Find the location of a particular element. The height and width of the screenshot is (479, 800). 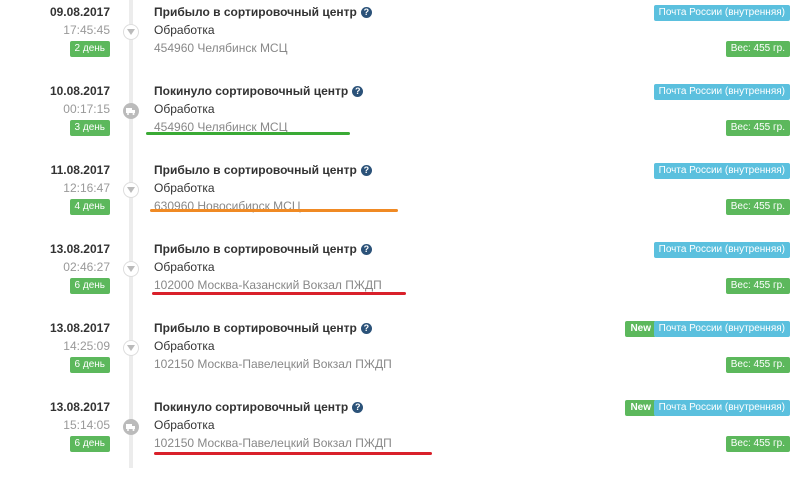

event-time: 12:16:47 is located at coordinates (86, 188).